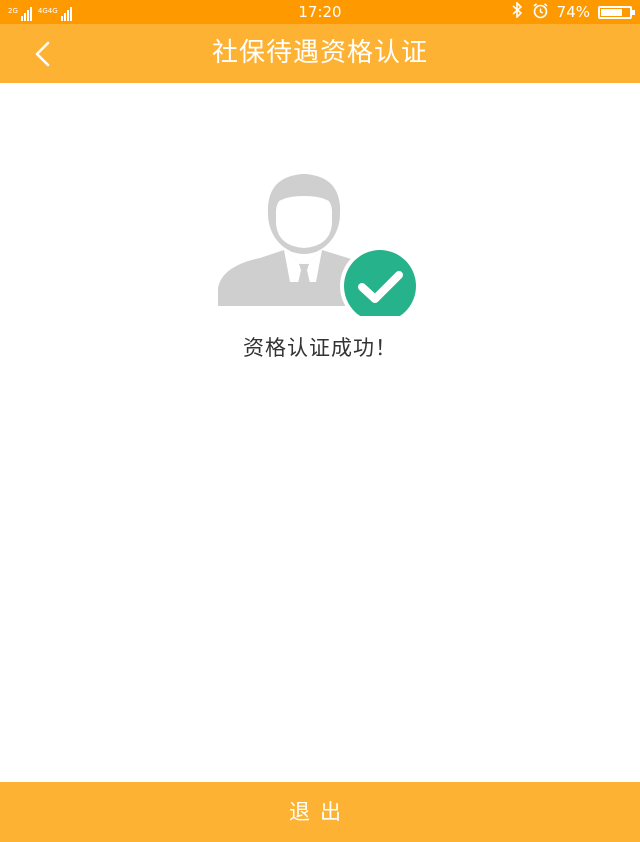  Describe the element at coordinates (320, 246) in the screenshot. I see `success-graphic` at that location.